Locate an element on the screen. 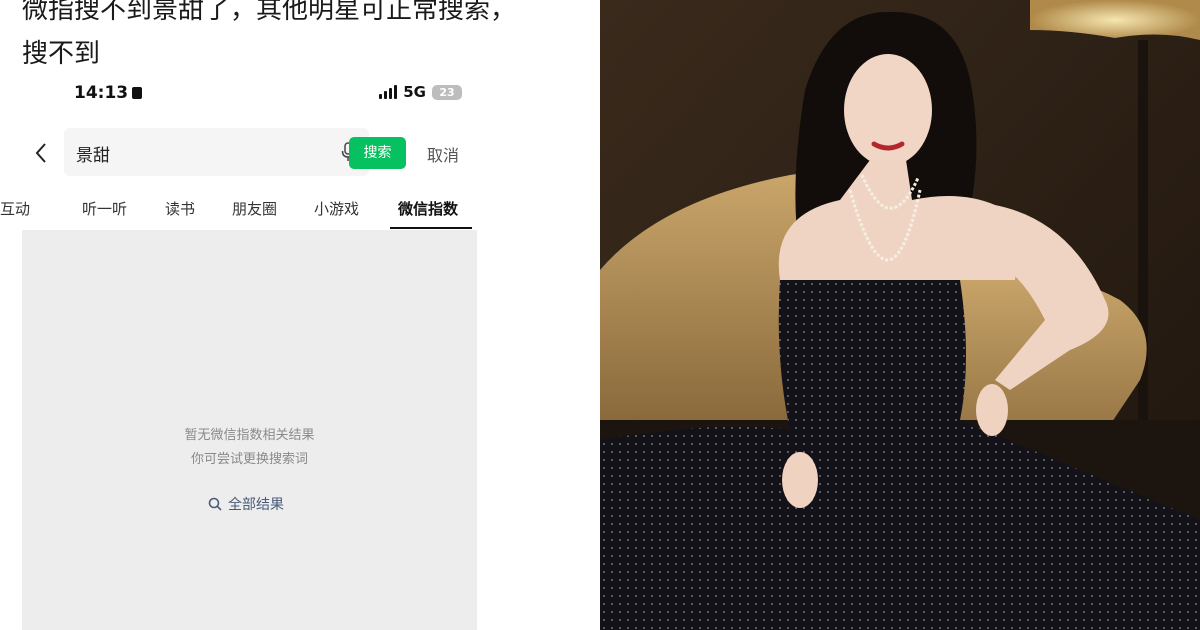  caption-line-1: 微指搜不到景甜了，其他明星可正常搜索， is located at coordinates (269, 12).